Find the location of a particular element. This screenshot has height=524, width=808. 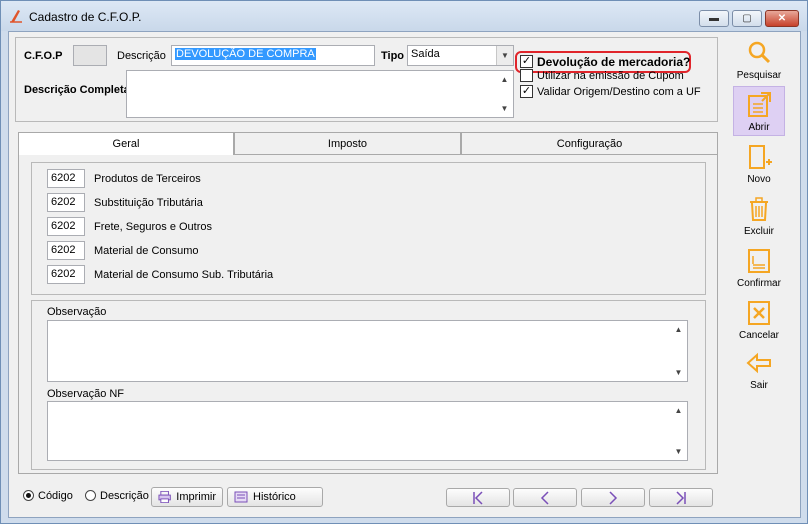

historico-label: Histórico is located at coordinates (274, 497).